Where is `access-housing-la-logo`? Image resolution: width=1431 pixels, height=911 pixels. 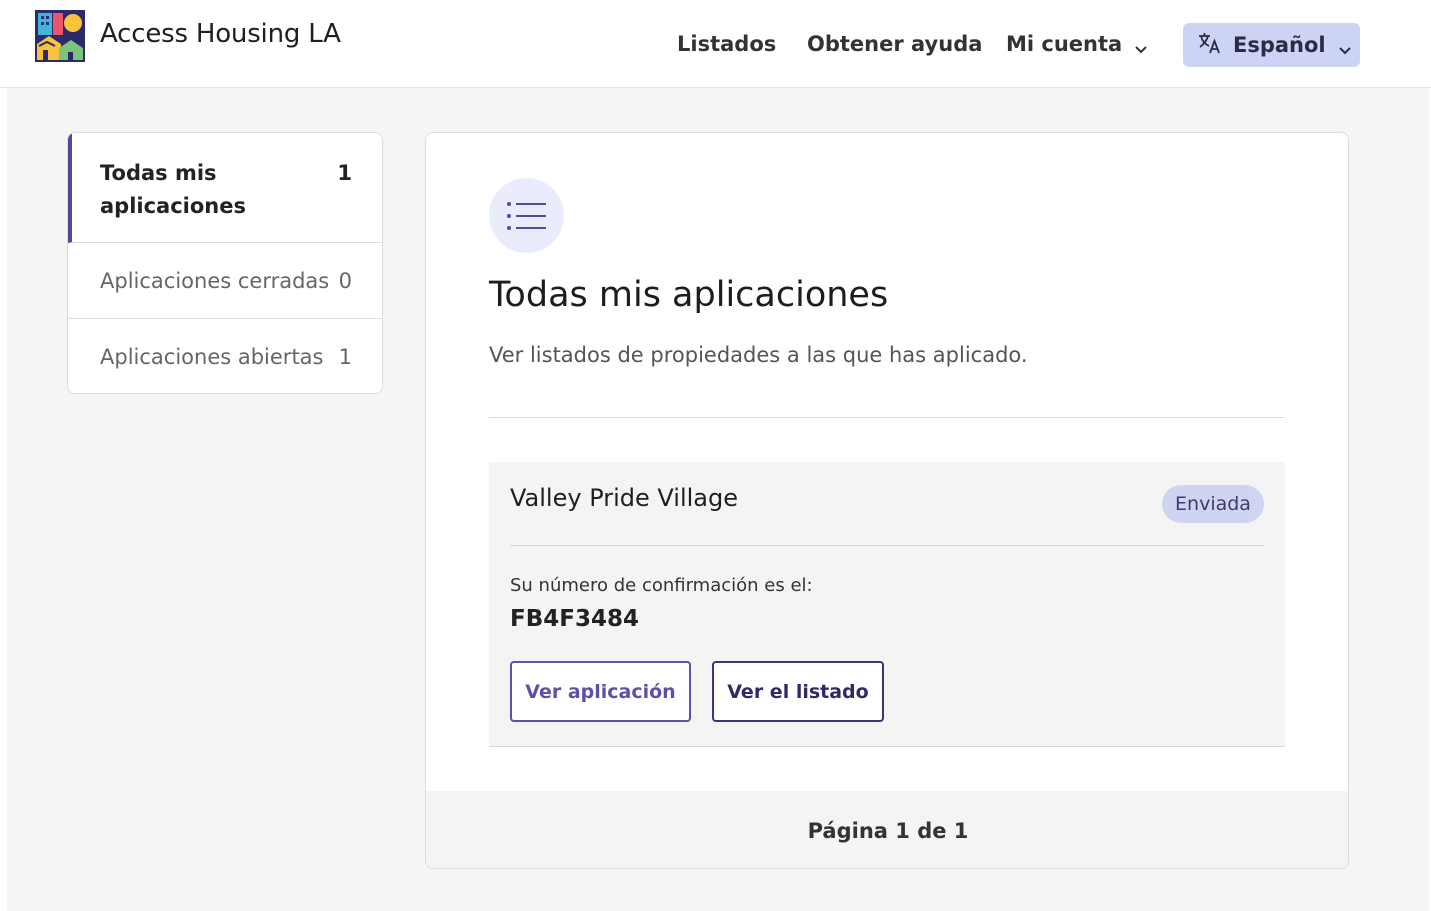
access-housing-la-logo is located at coordinates (60, 36).